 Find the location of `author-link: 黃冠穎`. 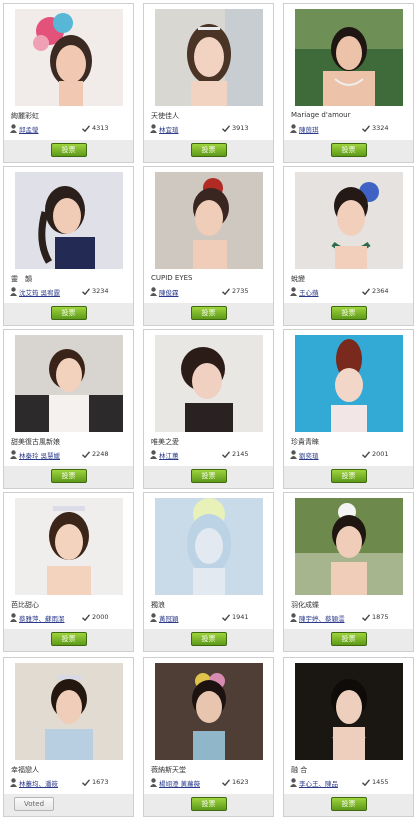

author-link: 黃冠穎 is located at coordinates (169, 618).